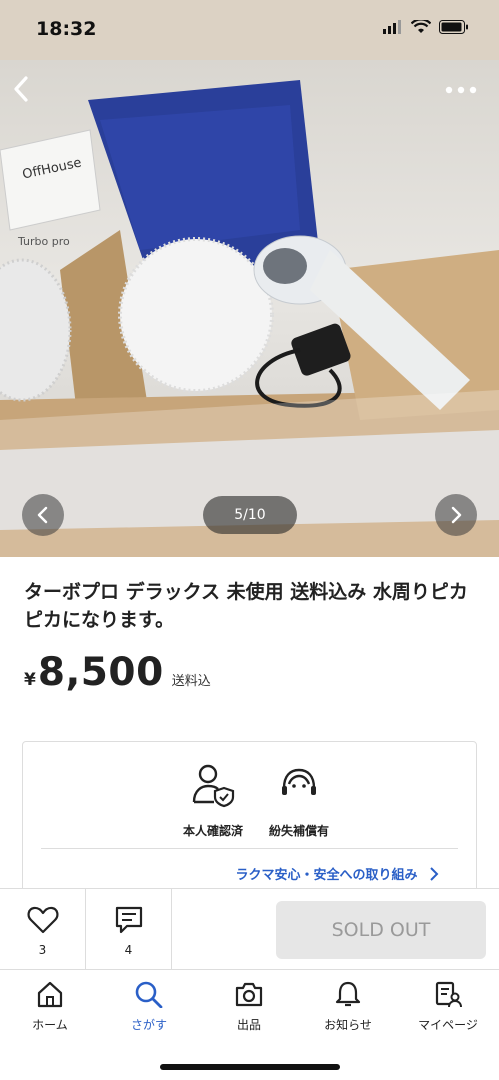  I want to click on like-count: 3, so click(42, 950).